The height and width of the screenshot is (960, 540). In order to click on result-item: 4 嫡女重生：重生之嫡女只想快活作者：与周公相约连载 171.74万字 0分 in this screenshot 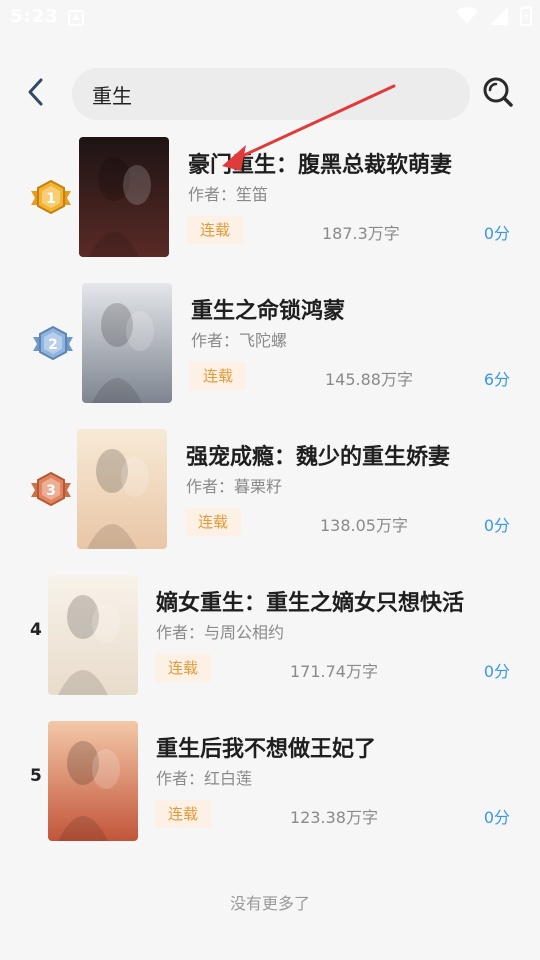, I will do `click(270, 635)`.